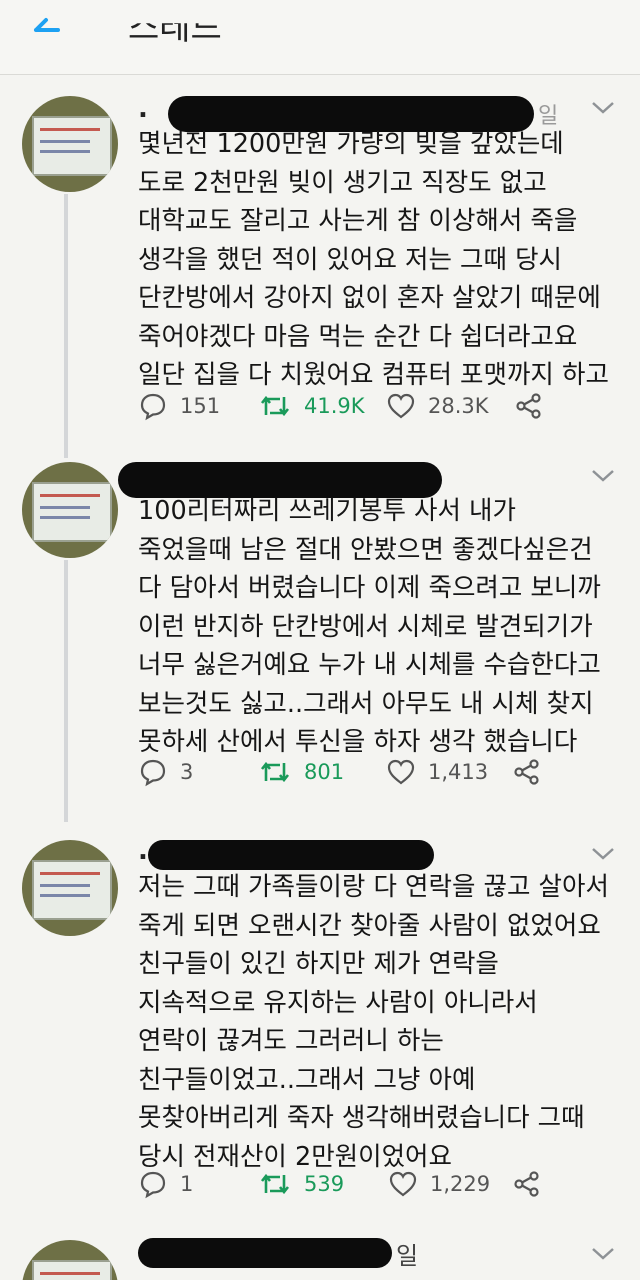 This screenshot has height=1280, width=640. I want to click on like-button: 1,413, so click(437, 772).